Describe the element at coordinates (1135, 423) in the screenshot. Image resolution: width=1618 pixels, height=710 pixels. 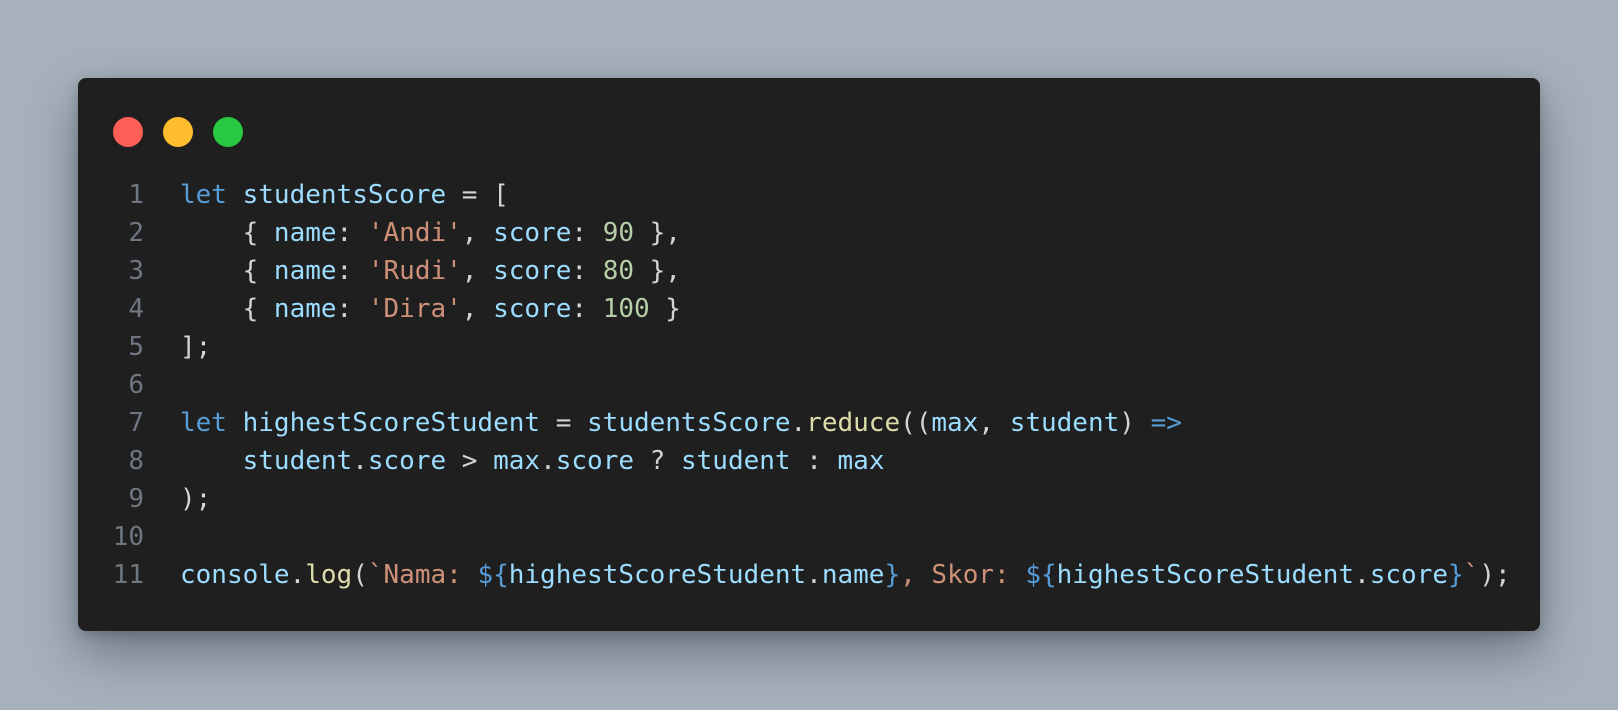
I see `code-token: )` at that location.